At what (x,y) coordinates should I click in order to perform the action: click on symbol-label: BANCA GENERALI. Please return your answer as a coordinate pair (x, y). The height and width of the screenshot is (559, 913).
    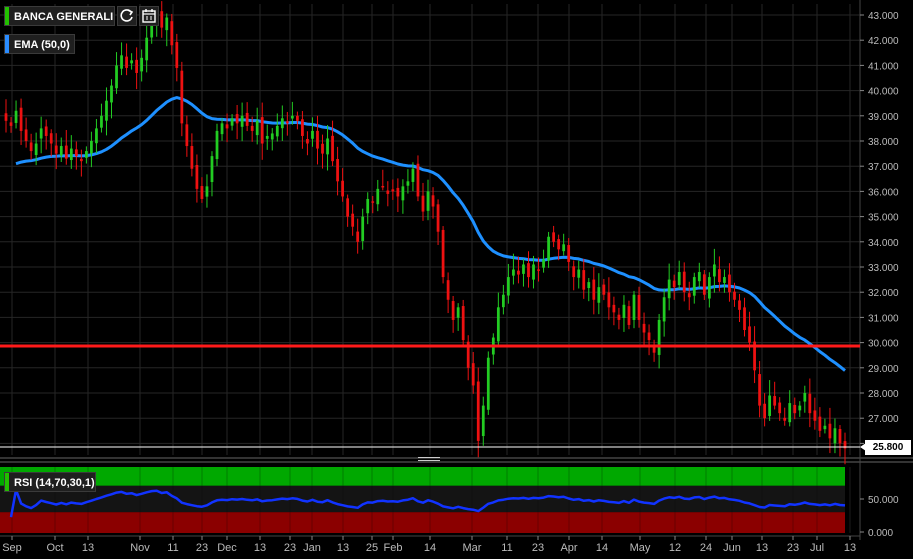
    Looking at the image, I should click on (59, 16).